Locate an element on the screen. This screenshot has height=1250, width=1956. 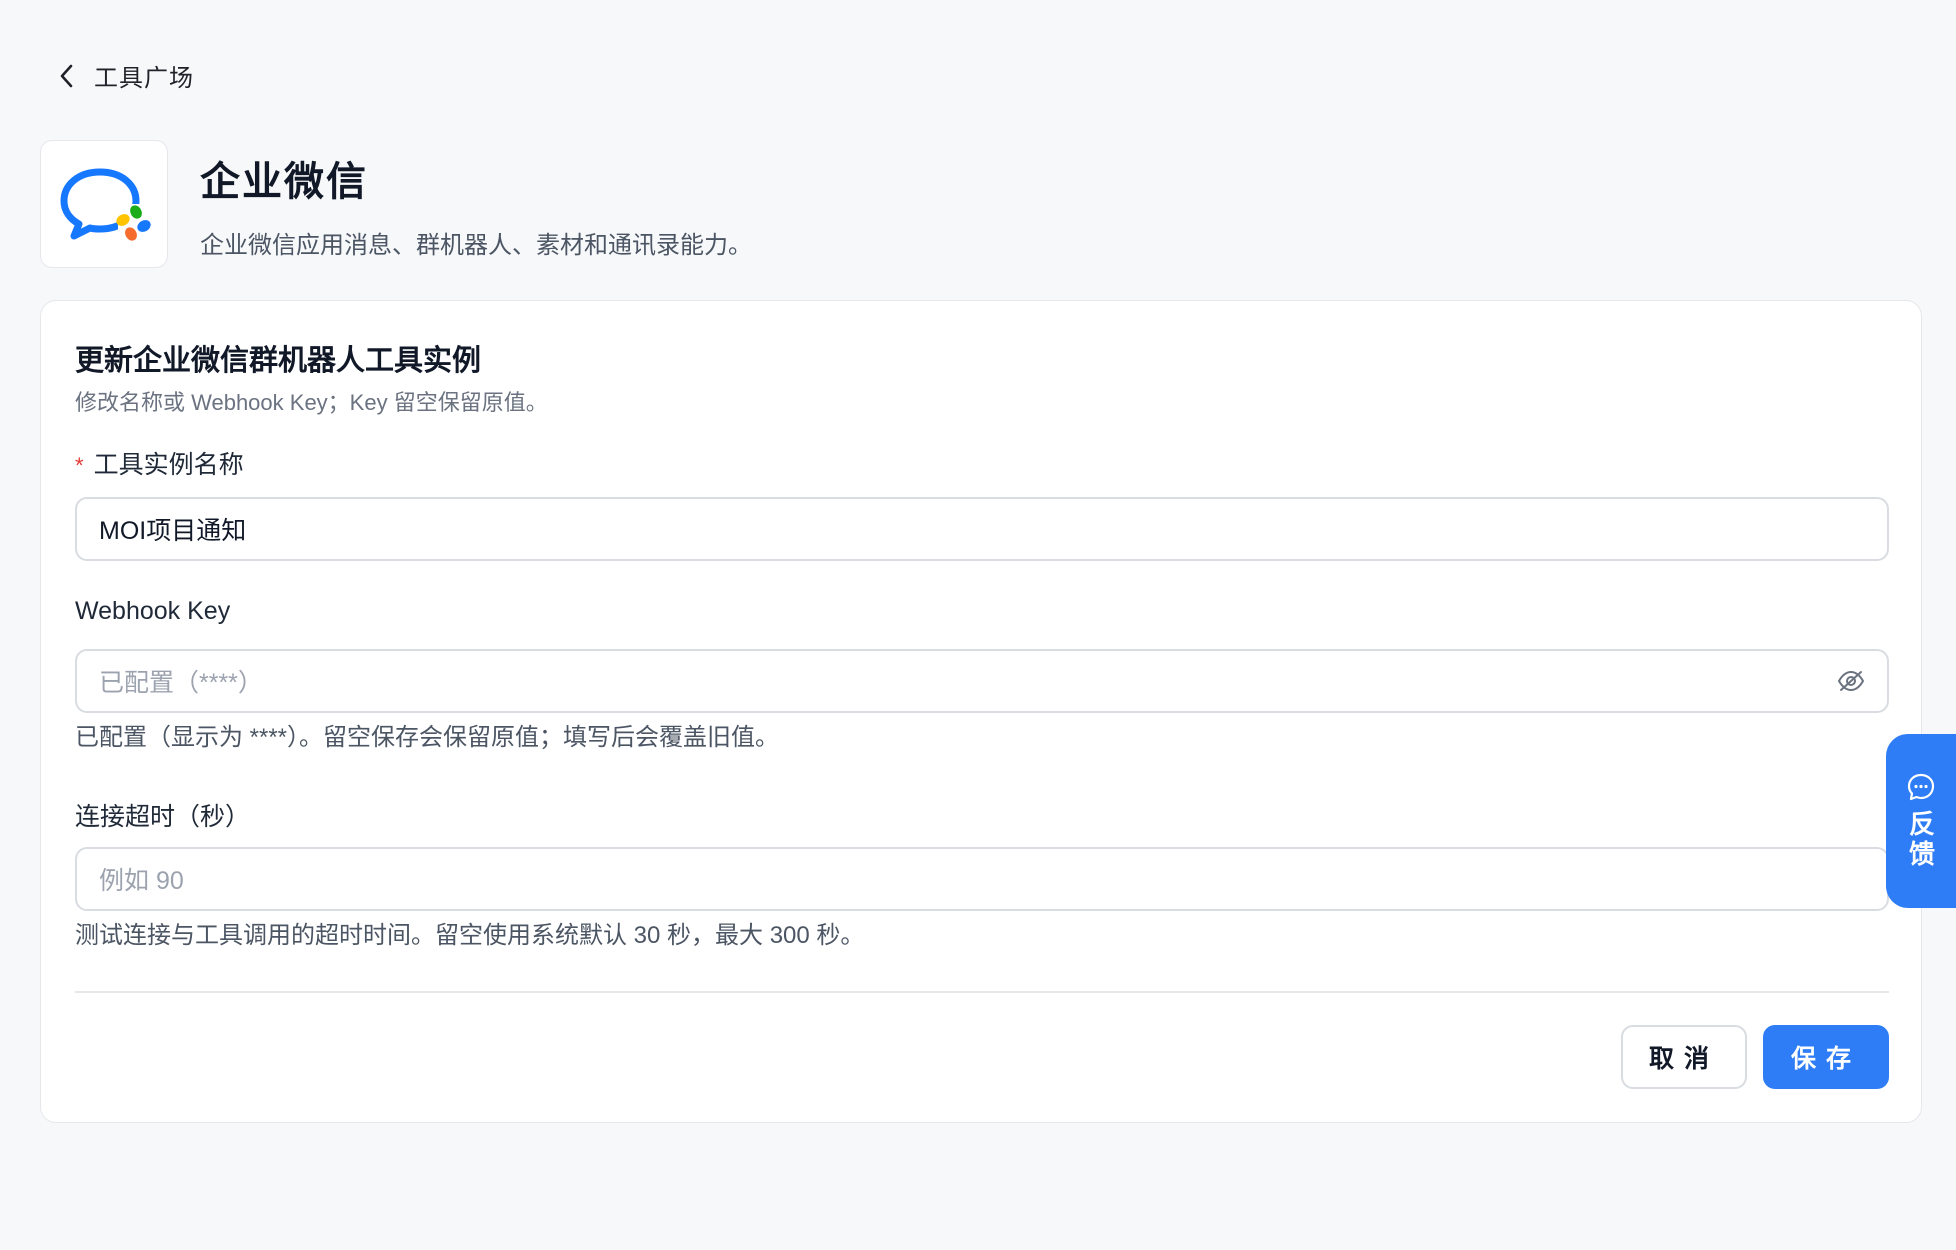
form-title: 更新企业微信群机器人工具实例 is located at coordinates (278, 361).